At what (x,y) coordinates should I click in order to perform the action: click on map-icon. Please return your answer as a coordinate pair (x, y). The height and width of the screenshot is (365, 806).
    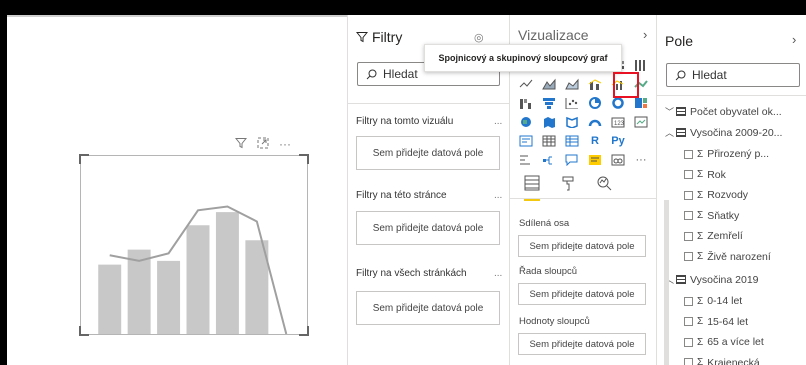
    Looking at the image, I should click on (526, 121).